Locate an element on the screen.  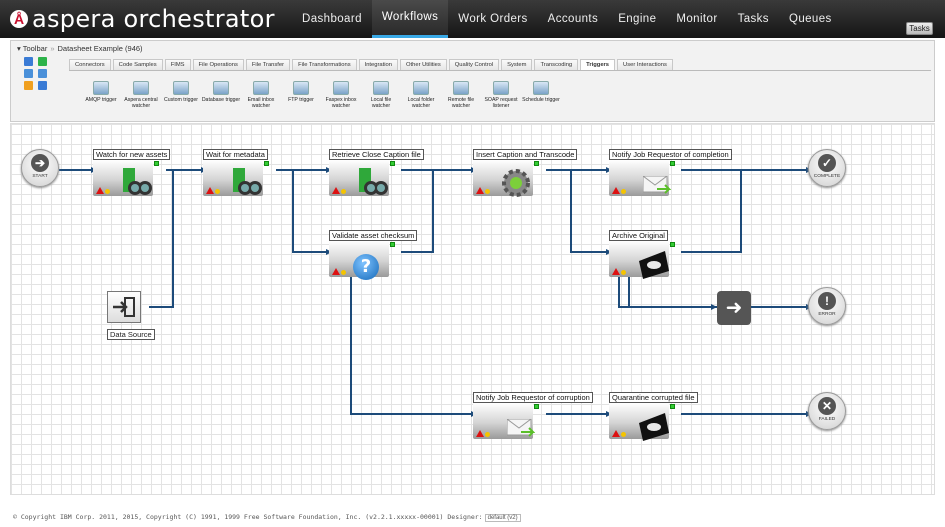
step-label: Quarantine corrupted file is located at coordinates (653, 397).